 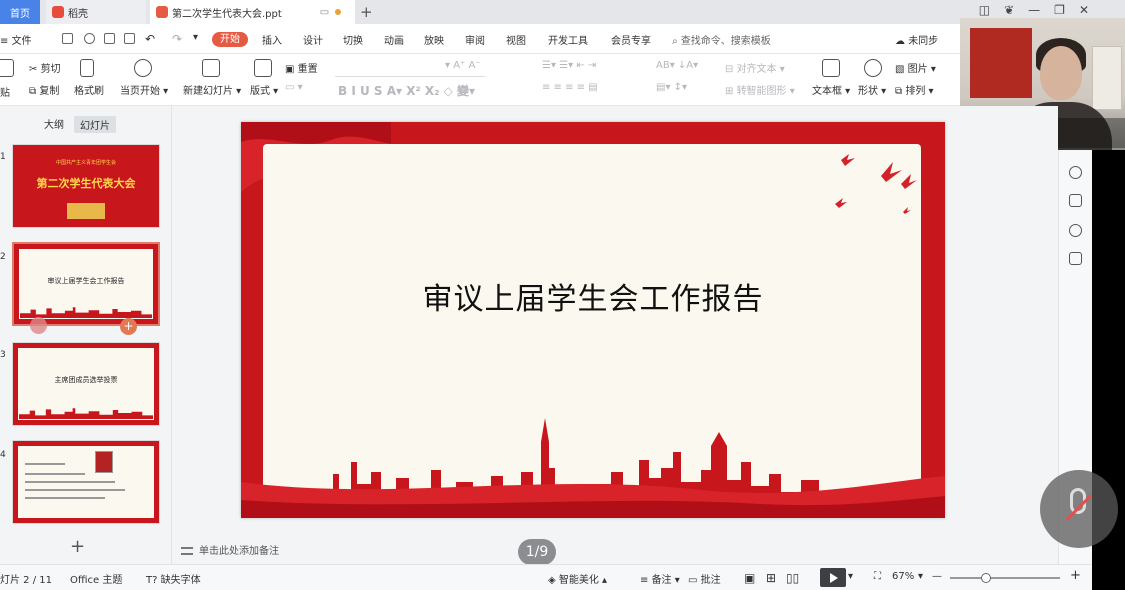 What do you see at coordinates (1075, 258) in the screenshot?
I see `backup-icon` at bounding box center [1075, 258].